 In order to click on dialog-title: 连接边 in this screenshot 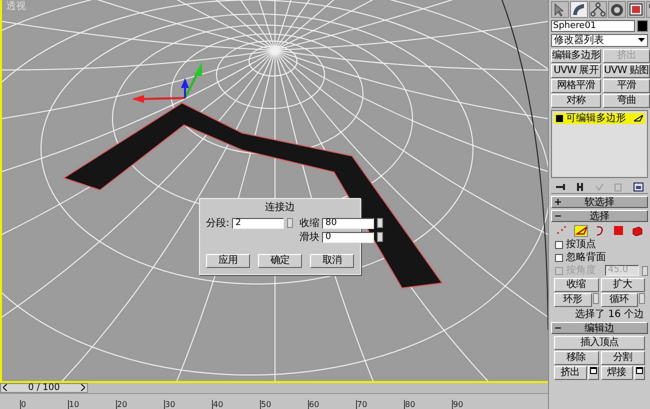, I will do `click(280, 207)`.